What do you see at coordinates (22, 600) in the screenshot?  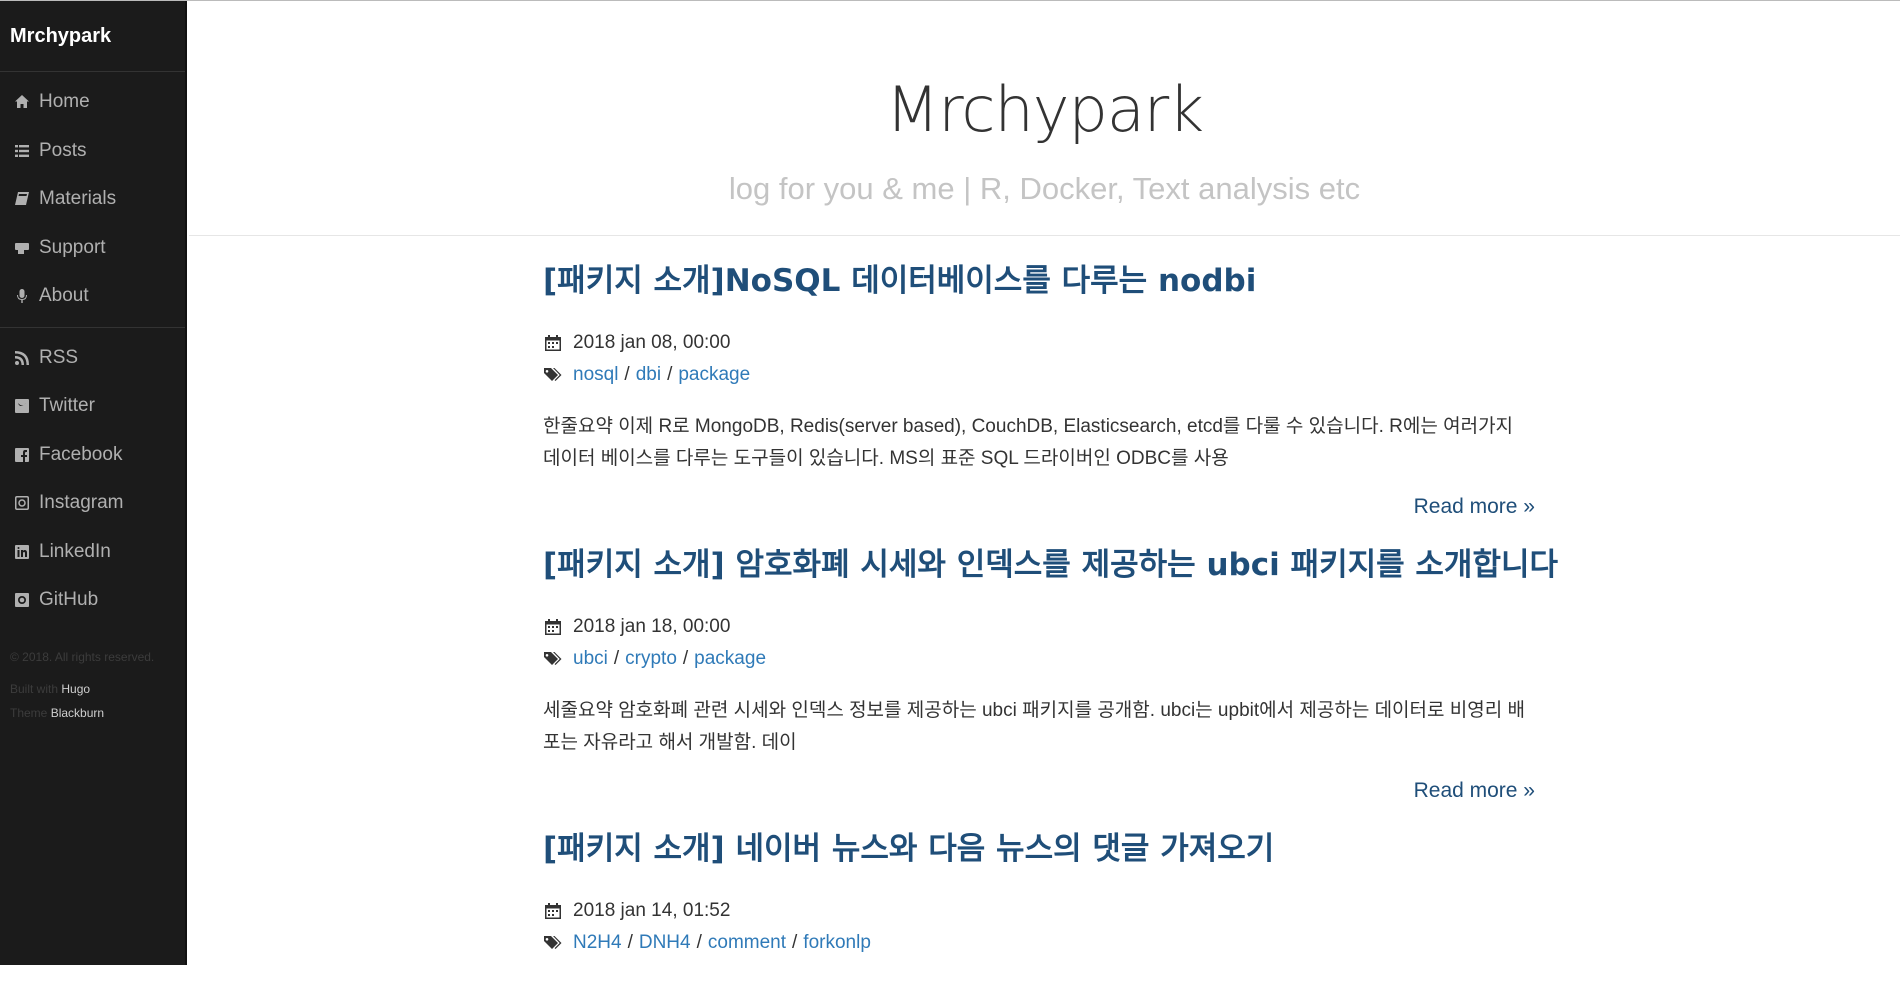 I see `github-icon` at bounding box center [22, 600].